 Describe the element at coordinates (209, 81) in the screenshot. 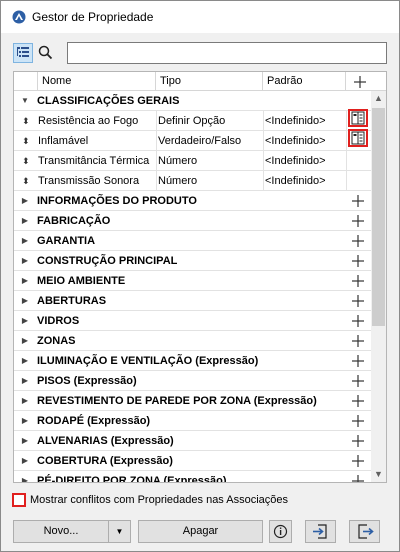

I see `column-header-type: Tipo` at that location.